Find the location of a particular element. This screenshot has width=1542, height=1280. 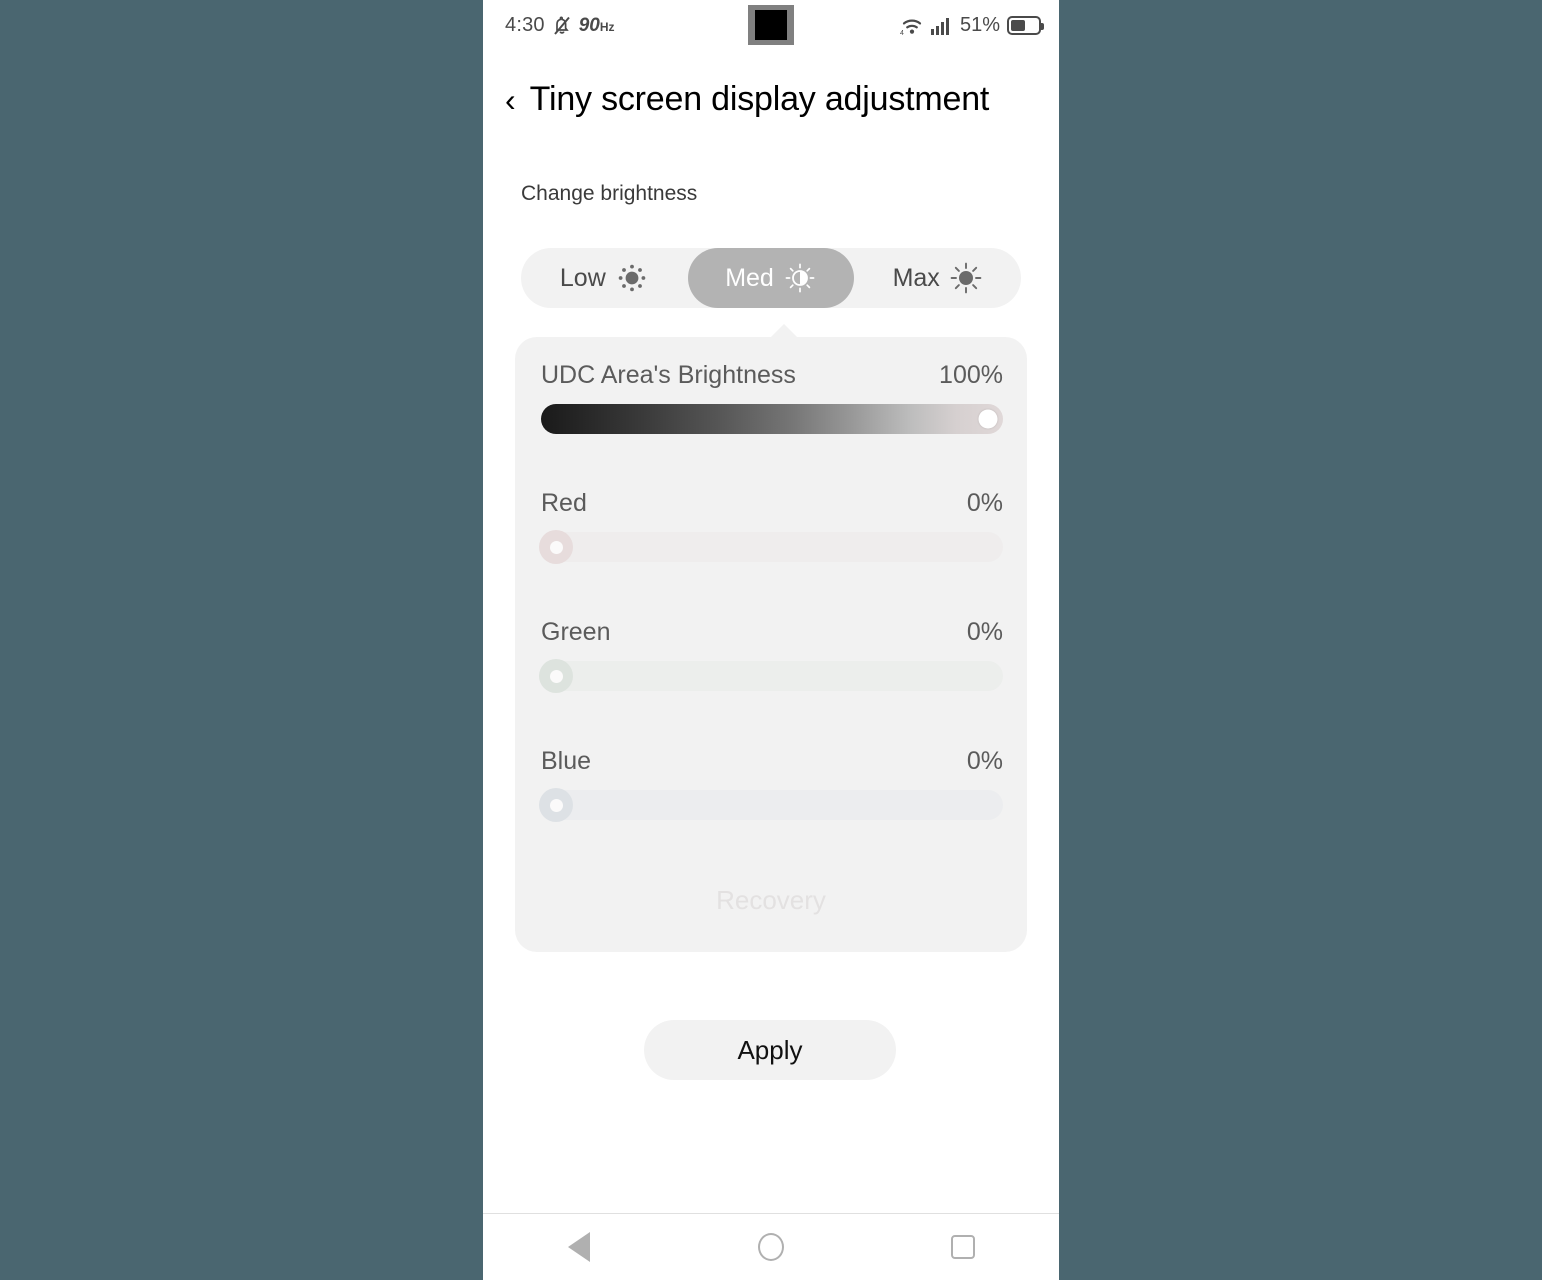

brightness-mode-med: Med is located at coordinates (771, 278).